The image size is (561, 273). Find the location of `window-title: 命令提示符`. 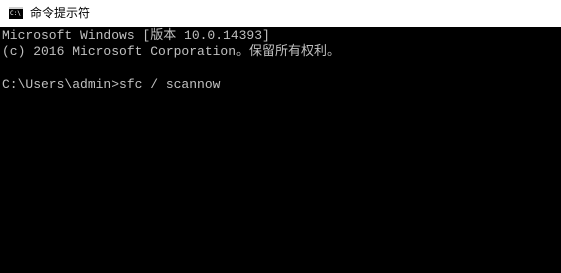

window-title: 命令提示符 is located at coordinates (60, 13).